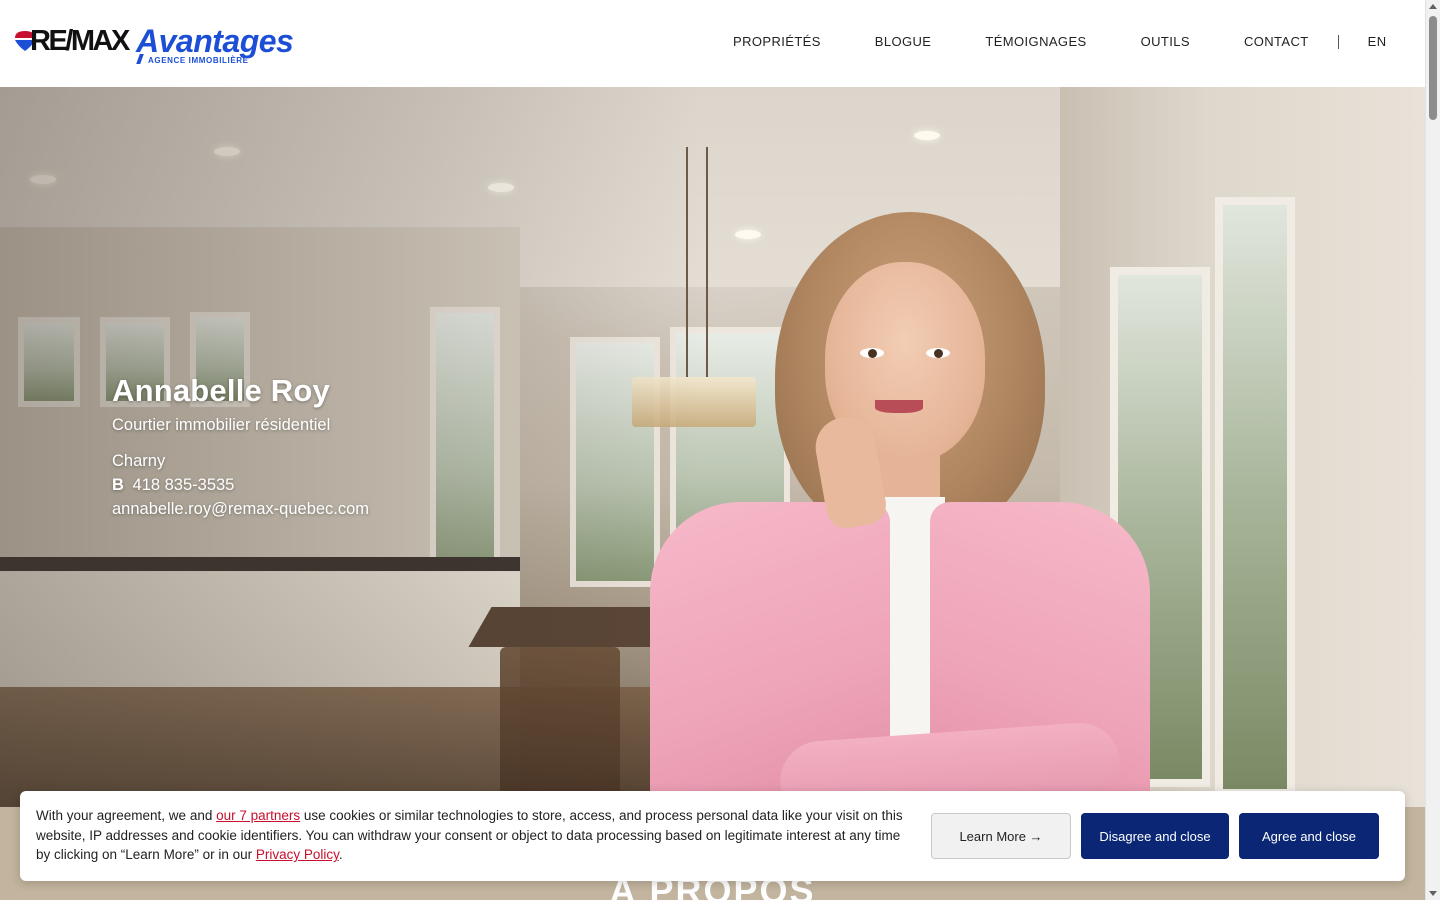 This screenshot has width=1440, height=900. Describe the element at coordinates (1001, 836) in the screenshot. I see `learn-more-button: Learn More →` at that location.